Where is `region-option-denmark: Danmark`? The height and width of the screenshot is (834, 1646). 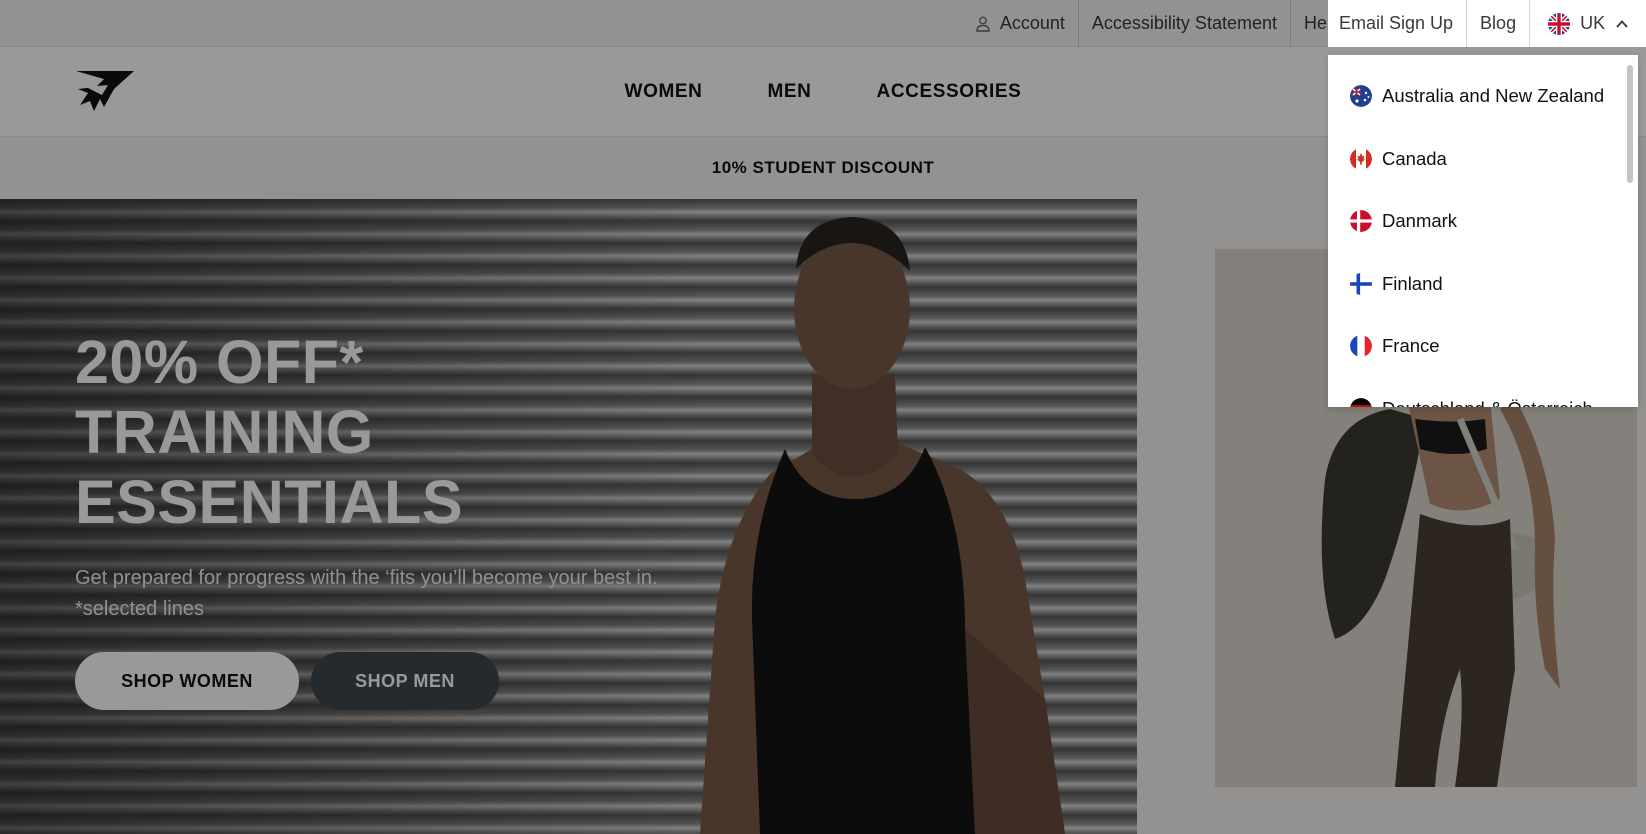
region-option-denmark: Danmark is located at coordinates (1478, 221).